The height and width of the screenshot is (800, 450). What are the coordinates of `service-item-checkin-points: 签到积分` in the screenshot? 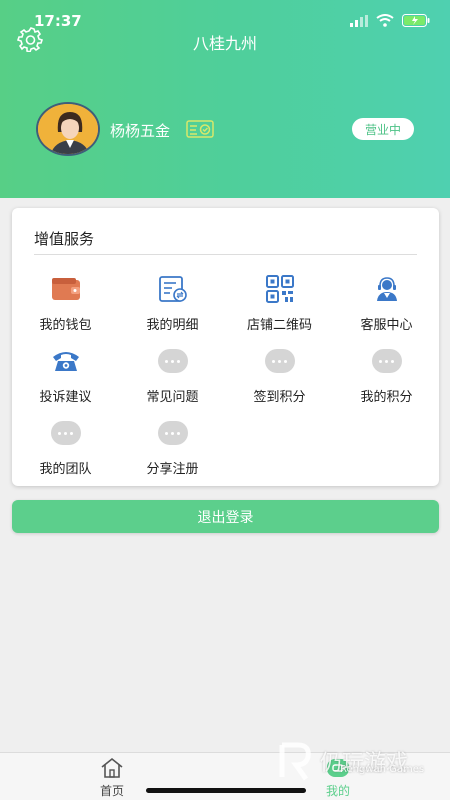 It's located at (279, 373).